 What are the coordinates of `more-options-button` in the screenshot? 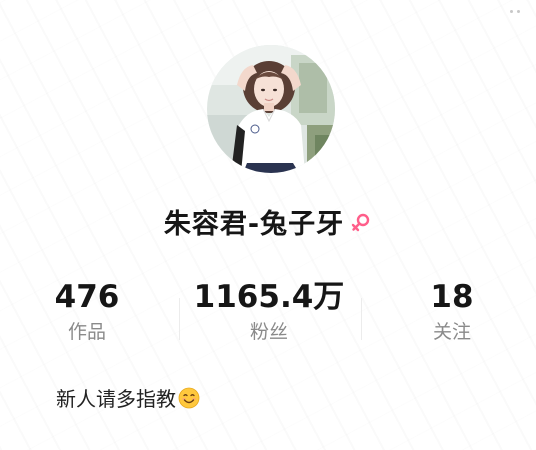 It's located at (515, 11).